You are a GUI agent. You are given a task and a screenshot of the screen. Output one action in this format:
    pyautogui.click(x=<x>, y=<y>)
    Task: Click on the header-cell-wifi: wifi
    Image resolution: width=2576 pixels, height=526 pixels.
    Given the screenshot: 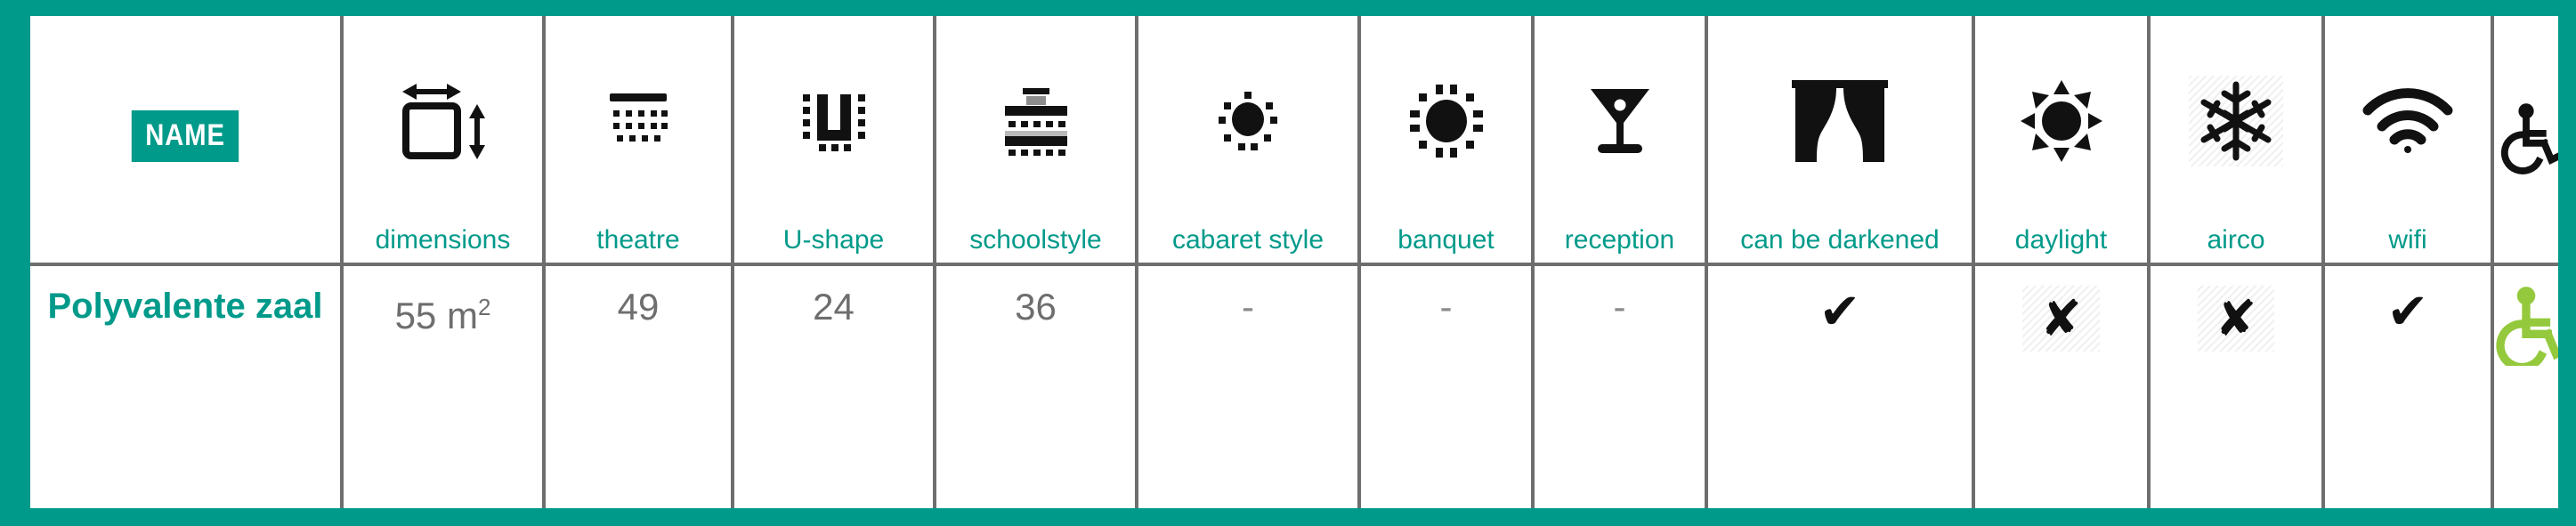 What is the action you would take?
    pyautogui.click(x=2409, y=139)
    